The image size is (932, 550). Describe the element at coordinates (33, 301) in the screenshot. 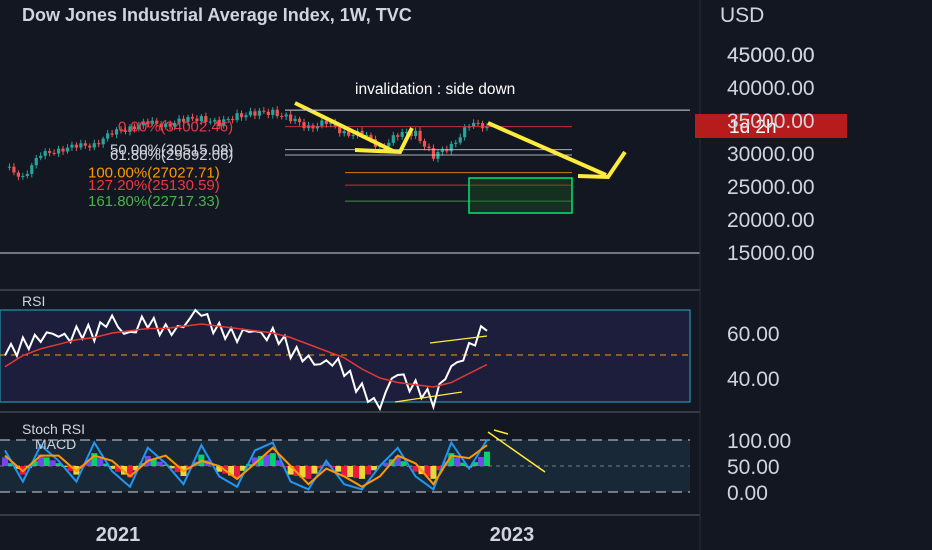

I see `rsi-title: RSI` at that location.